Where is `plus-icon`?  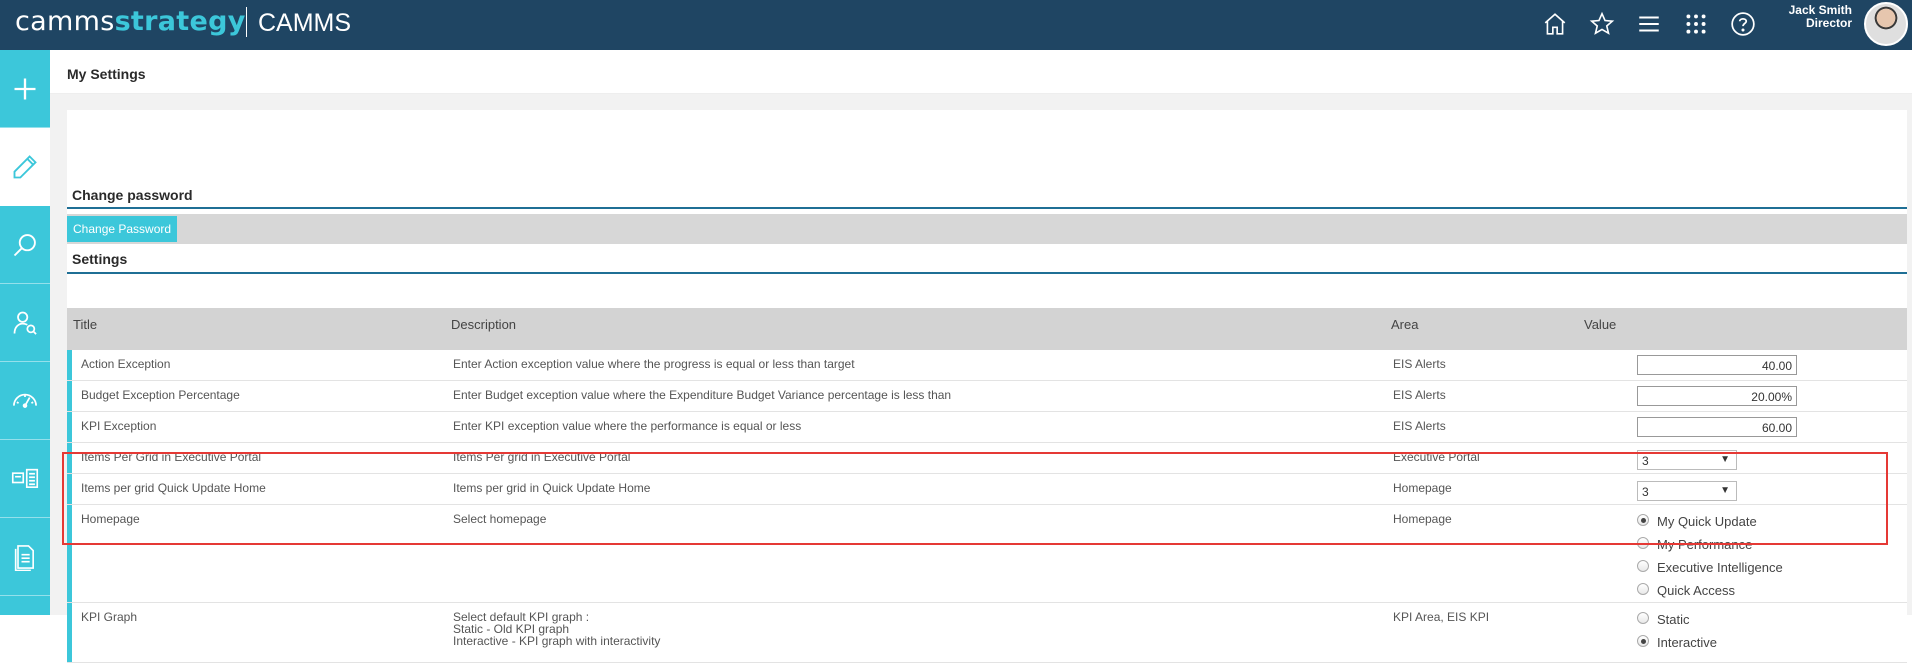
plus-icon is located at coordinates (25, 88).